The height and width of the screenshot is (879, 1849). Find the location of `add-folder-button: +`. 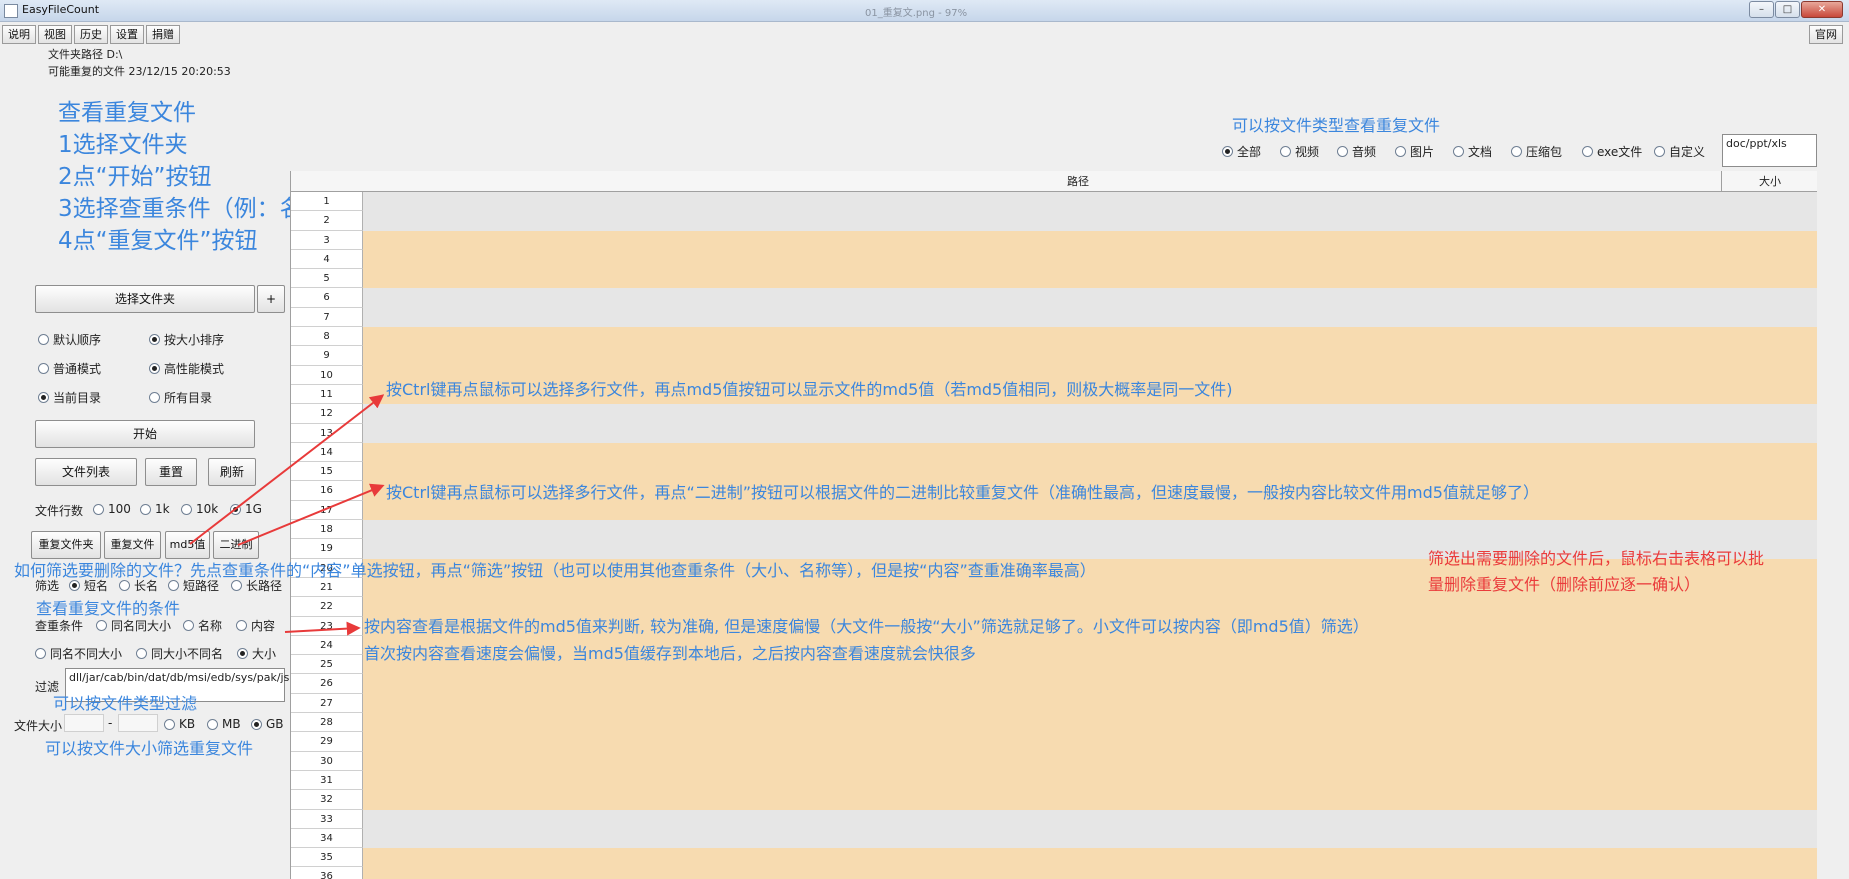

add-folder-button: + is located at coordinates (271, 299).